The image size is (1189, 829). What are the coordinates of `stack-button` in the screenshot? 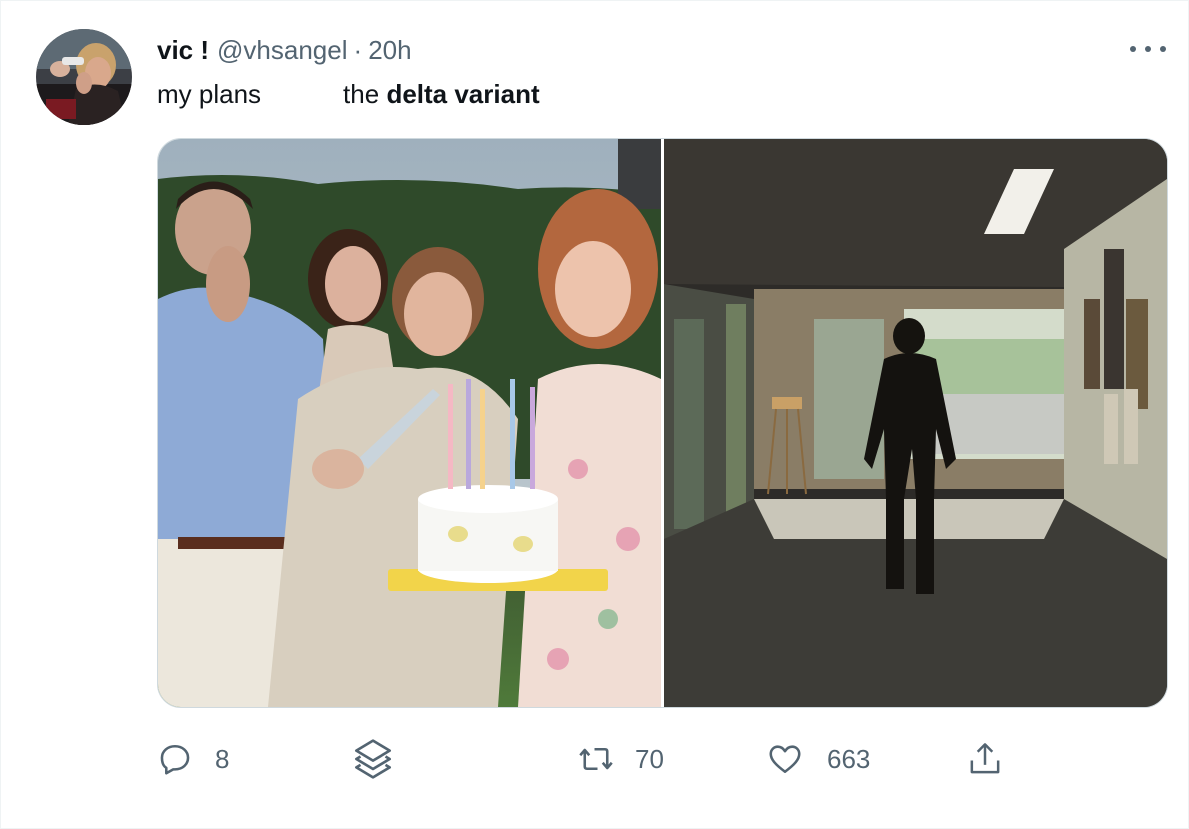 It's located at (373, 759).